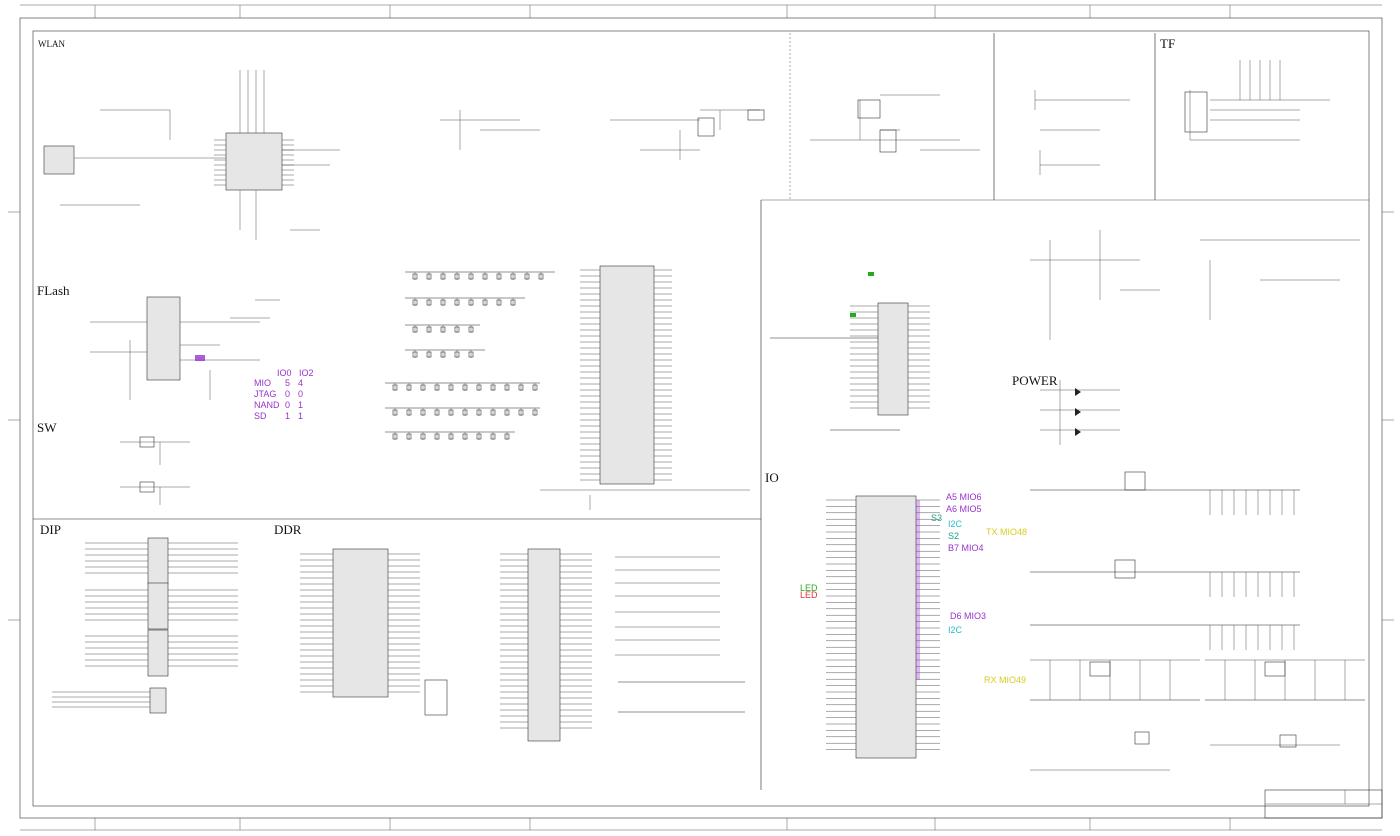  I want to click on io-label-a5: A5 MIO6, so click(964, 497).